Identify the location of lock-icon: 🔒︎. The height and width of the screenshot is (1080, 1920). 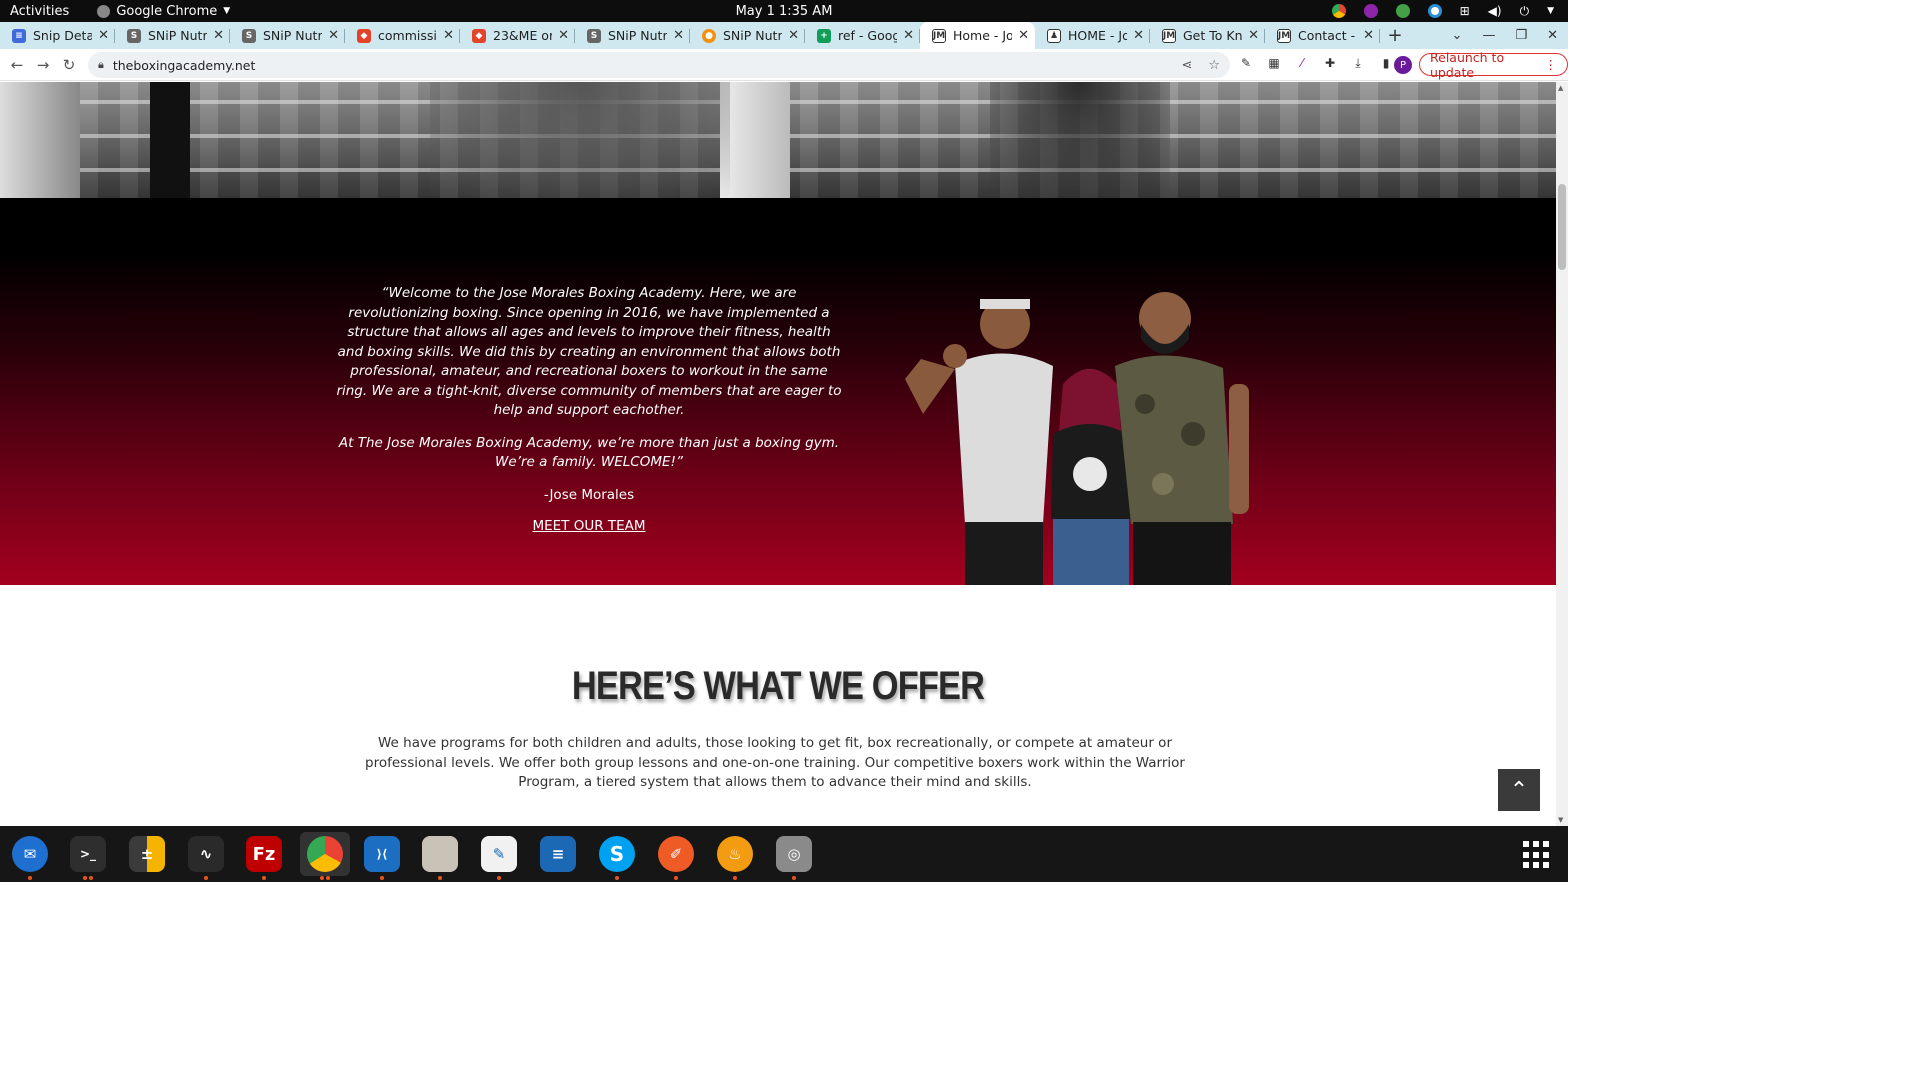
(101, 65).